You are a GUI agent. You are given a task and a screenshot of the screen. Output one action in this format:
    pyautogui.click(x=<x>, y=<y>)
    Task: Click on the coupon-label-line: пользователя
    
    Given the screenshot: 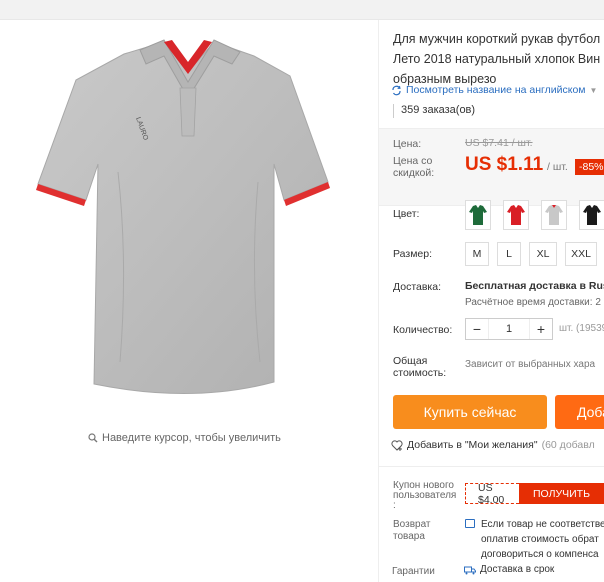 What is the action you would take?
    pyautogui.click(x=425, y=495)
    